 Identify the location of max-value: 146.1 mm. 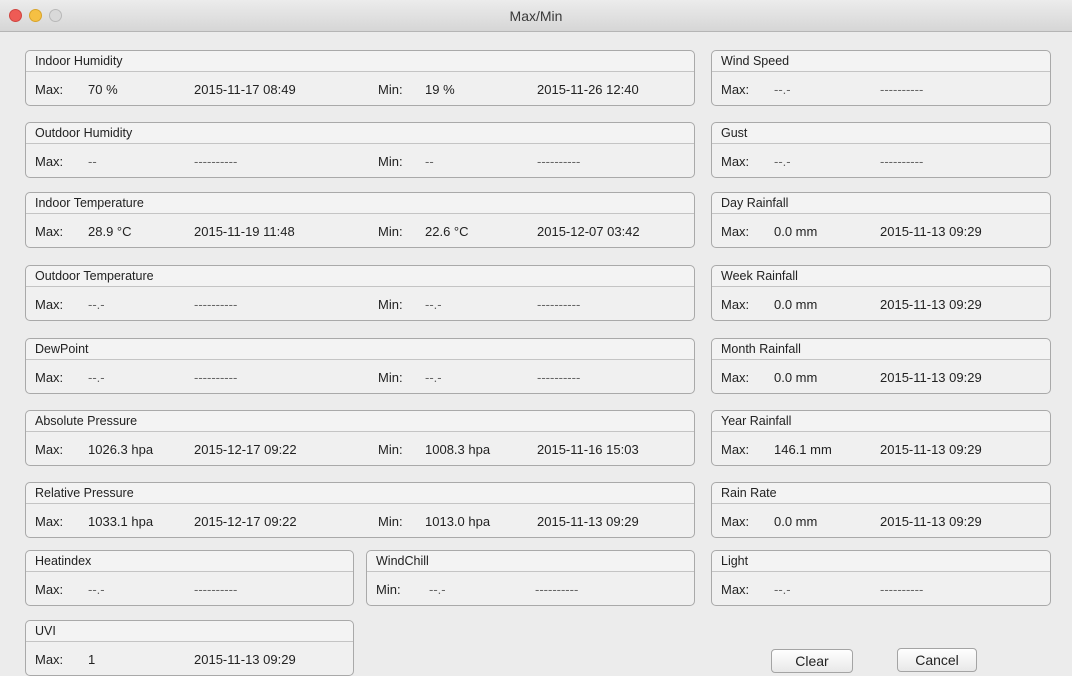
(803, 449).